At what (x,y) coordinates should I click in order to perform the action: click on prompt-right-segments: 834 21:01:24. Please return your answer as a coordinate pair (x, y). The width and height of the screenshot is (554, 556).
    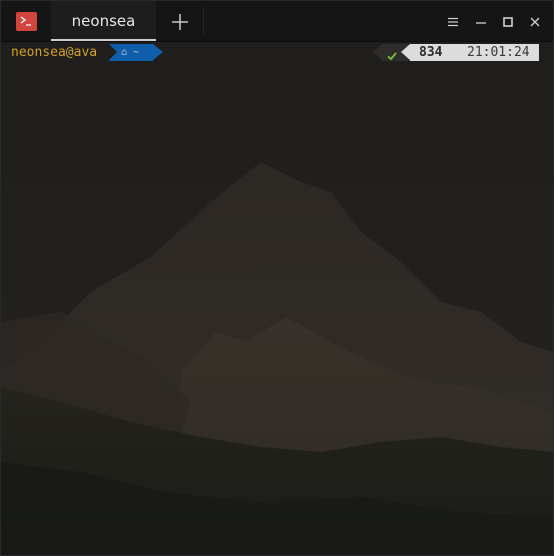
    Looking at the image, I should click on (458, 52).